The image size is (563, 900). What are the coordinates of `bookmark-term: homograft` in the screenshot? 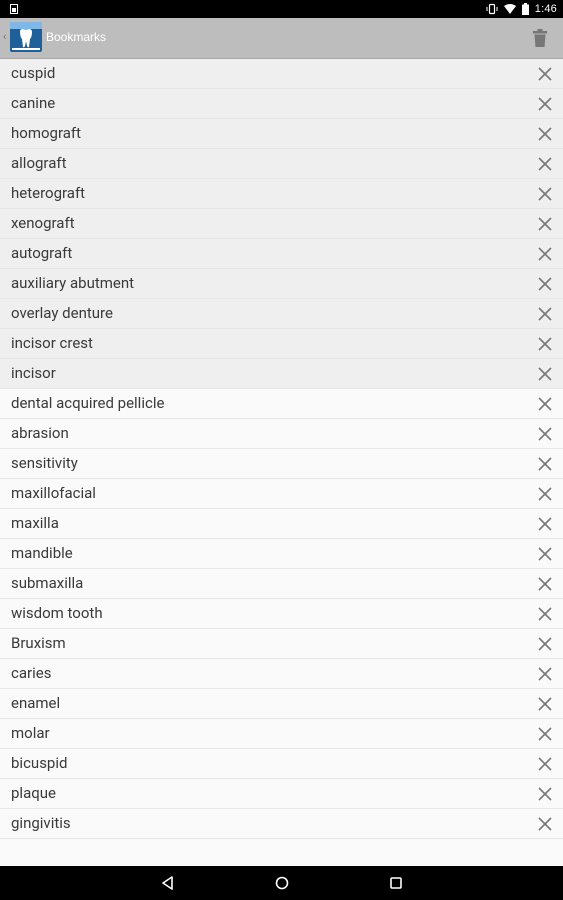 It's located at (46, 133).